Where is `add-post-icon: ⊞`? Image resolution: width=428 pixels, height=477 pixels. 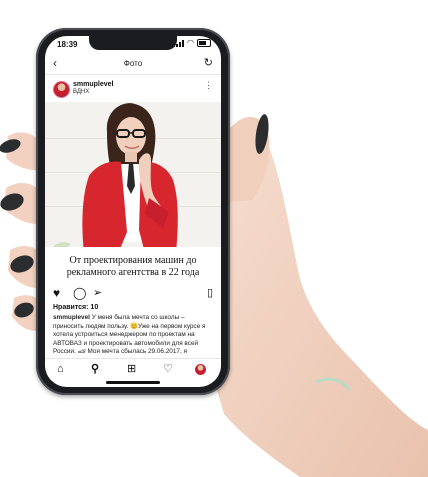 add-post-icon: ⊞ is located at coordinates (131, 369).